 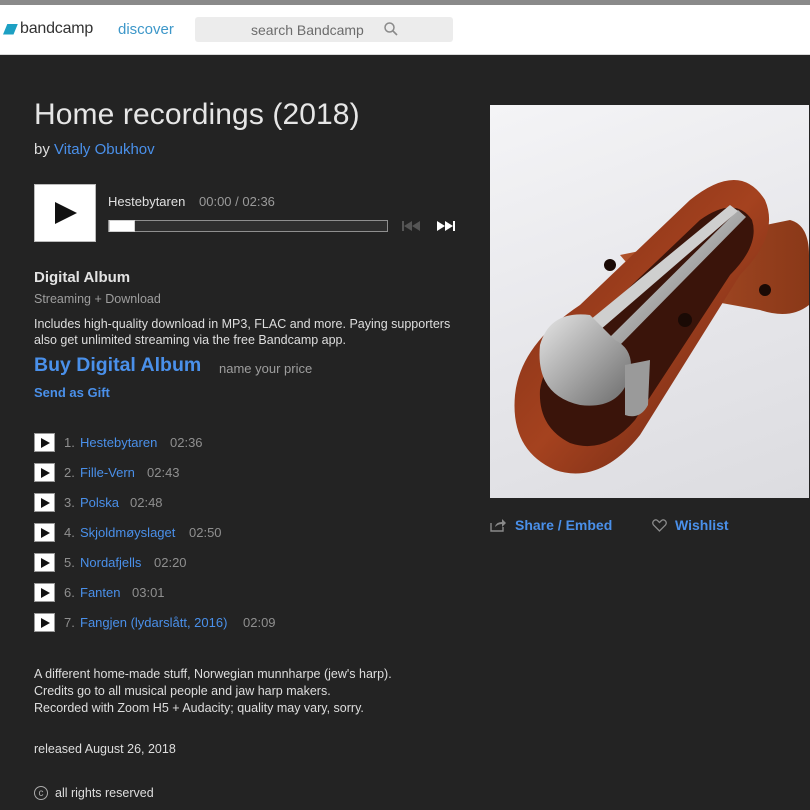 What do you see at coordinates (99, 502) in the screenshot?
I see `track-name: Polska` at bounding box center [99, 502].